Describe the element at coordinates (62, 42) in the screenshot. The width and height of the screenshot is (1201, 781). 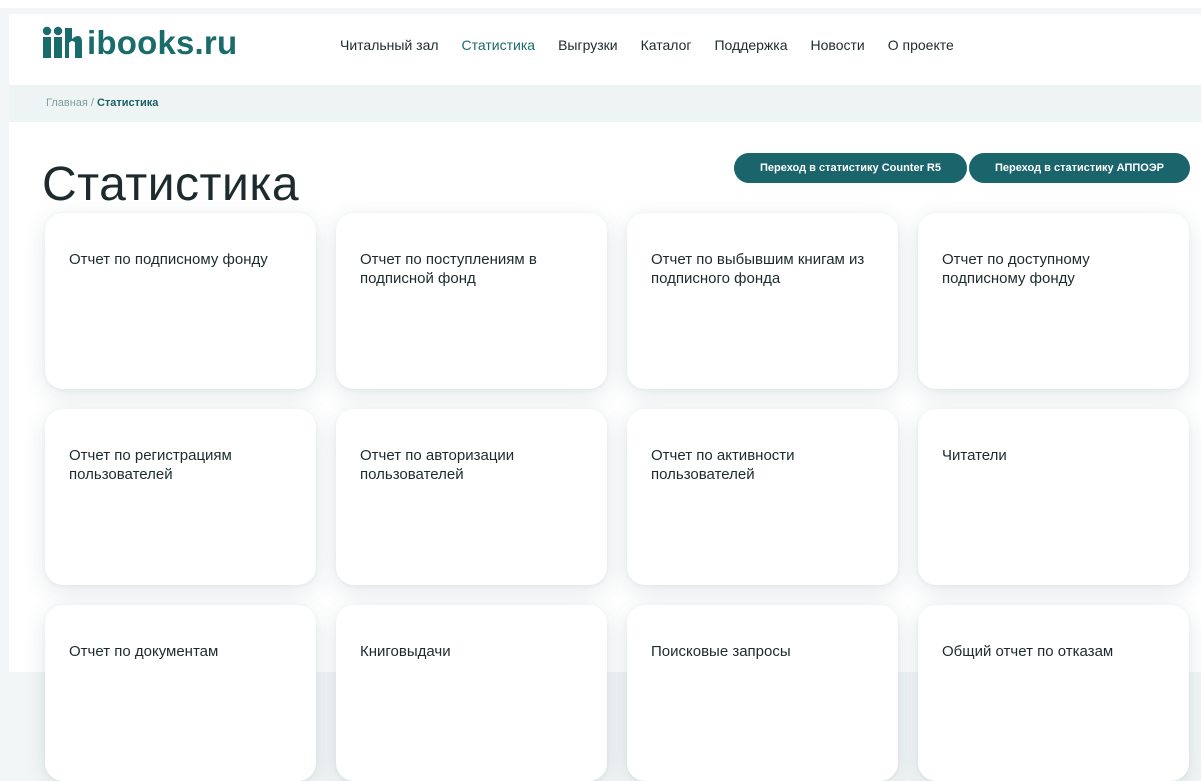
I see `ibooks-logo-icon` at that location.